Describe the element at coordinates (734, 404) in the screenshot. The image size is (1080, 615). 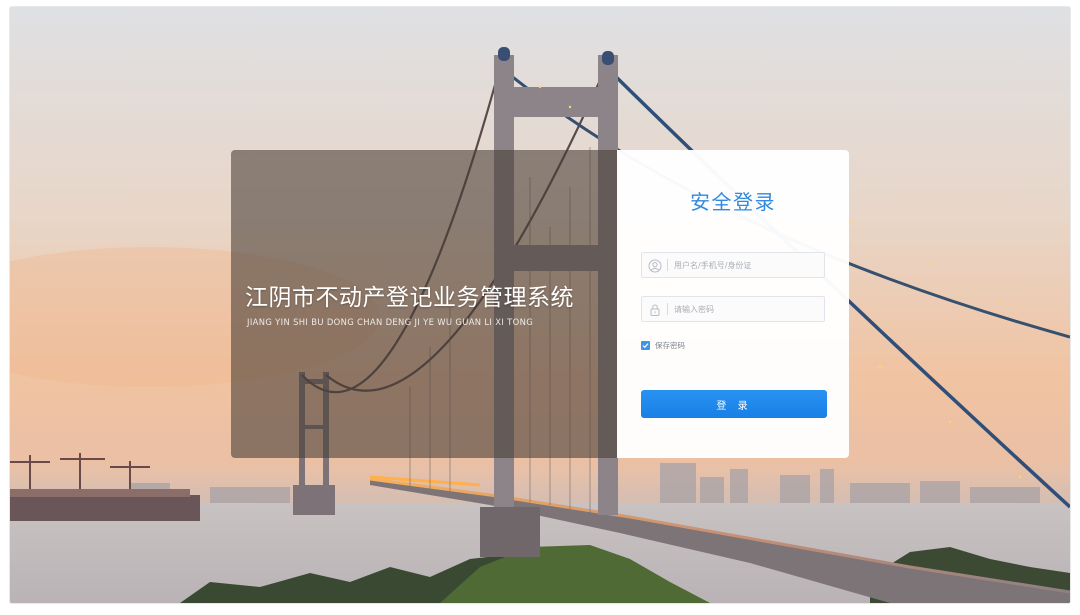
I see `login-button: 登 录` at that location.